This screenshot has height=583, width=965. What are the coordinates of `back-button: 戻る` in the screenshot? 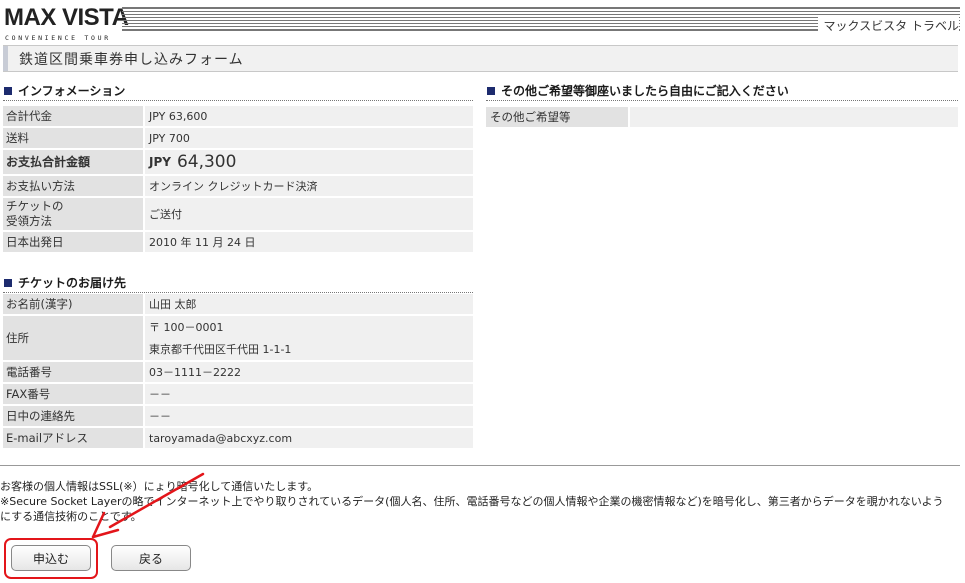 It's located at (151, 558).